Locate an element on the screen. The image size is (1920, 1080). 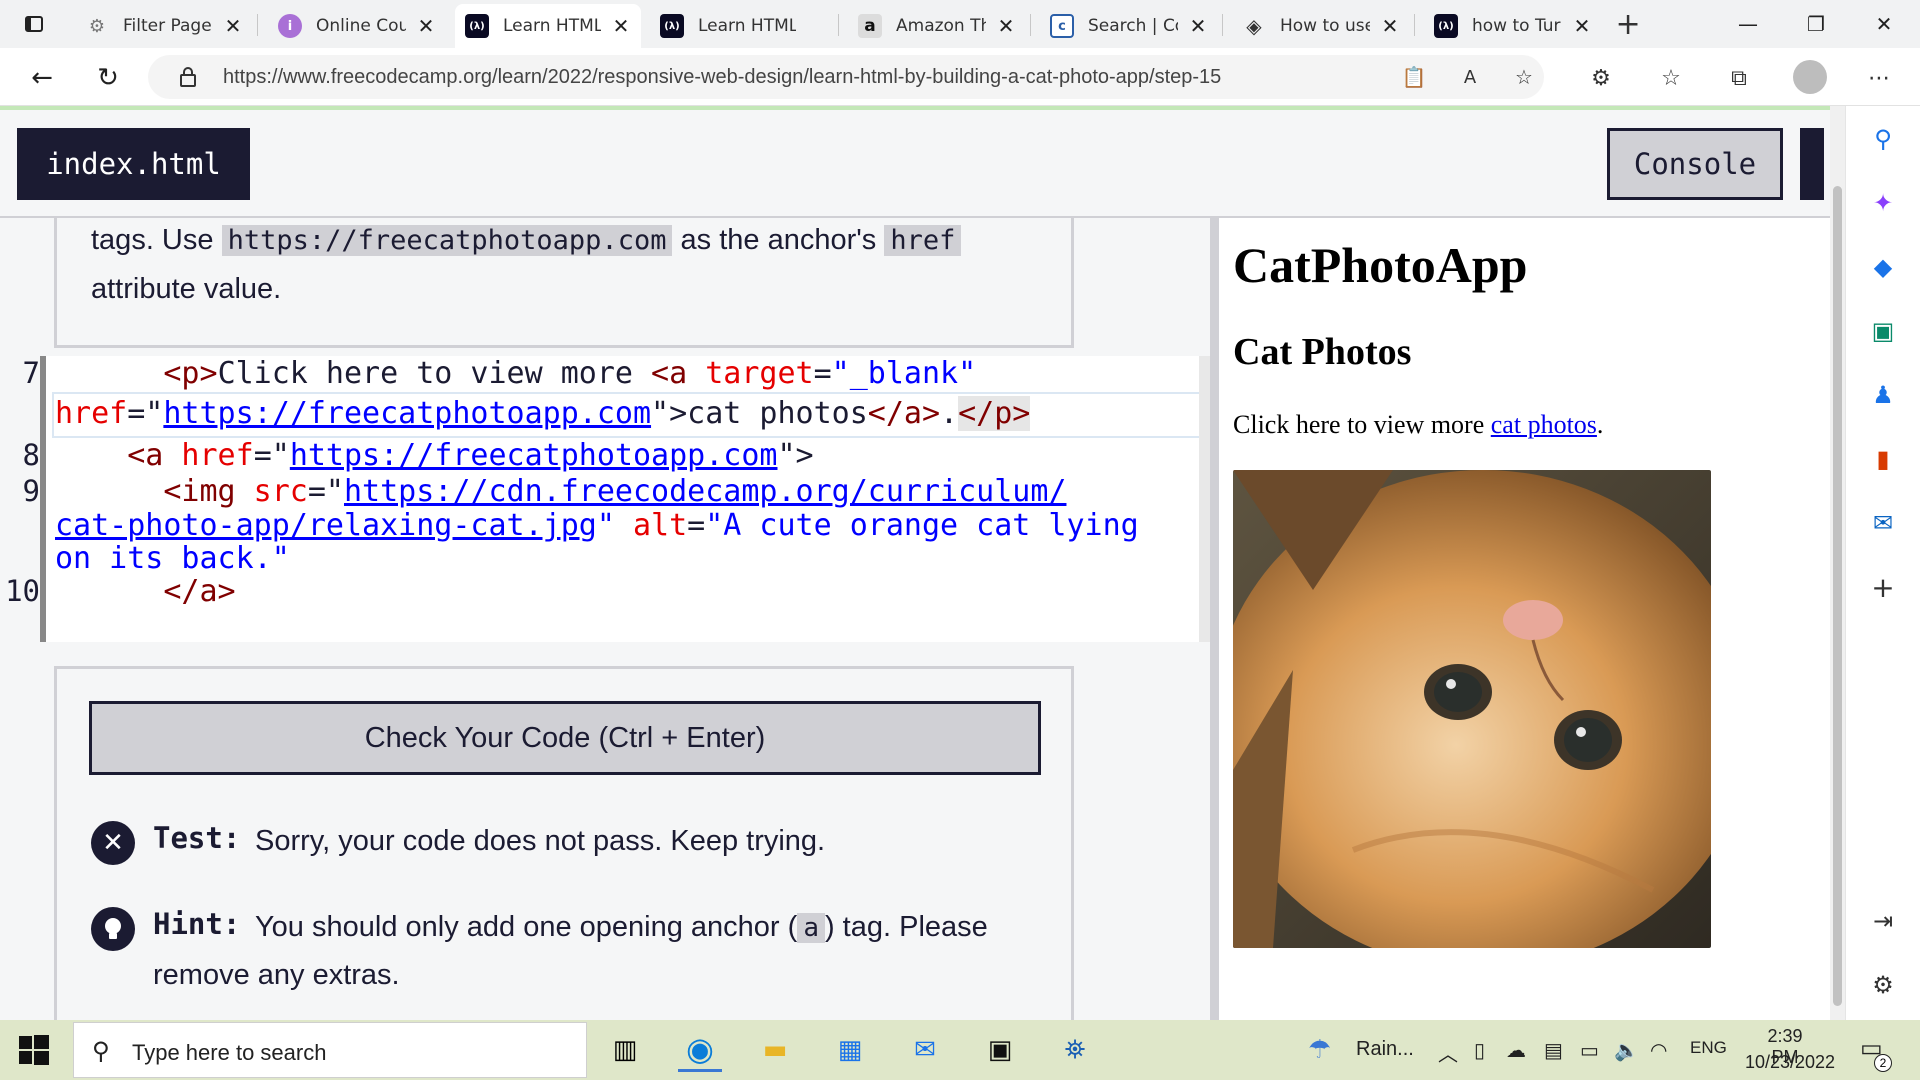
browser-tab-6: ◈ How to use ✕ is located at coordinates (1321, 26).